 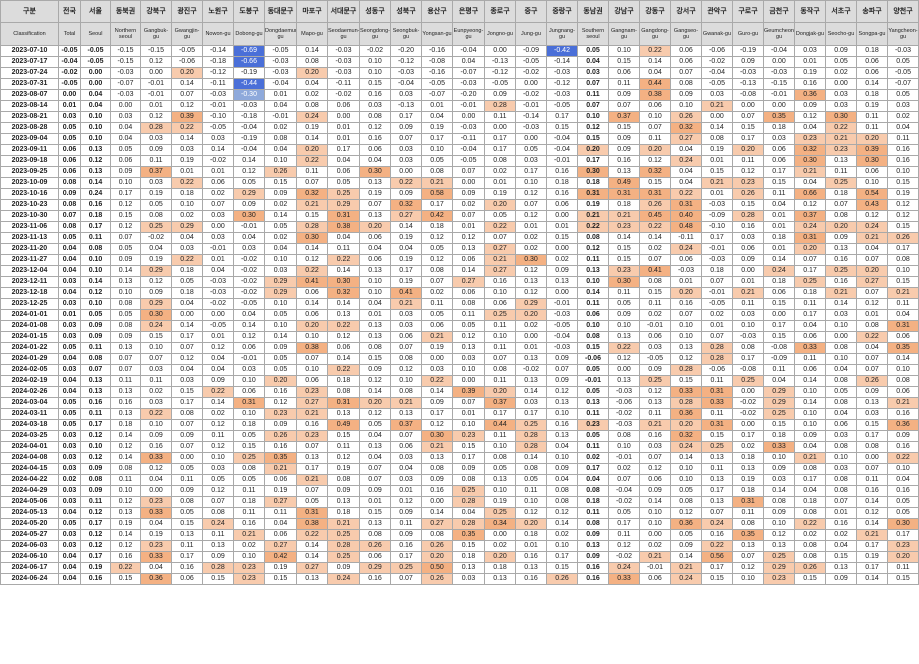 What do you see at coordinates (249, 128) in the screenshot?
I see `value-cell: -0.04` at bounding box center [249, 128].